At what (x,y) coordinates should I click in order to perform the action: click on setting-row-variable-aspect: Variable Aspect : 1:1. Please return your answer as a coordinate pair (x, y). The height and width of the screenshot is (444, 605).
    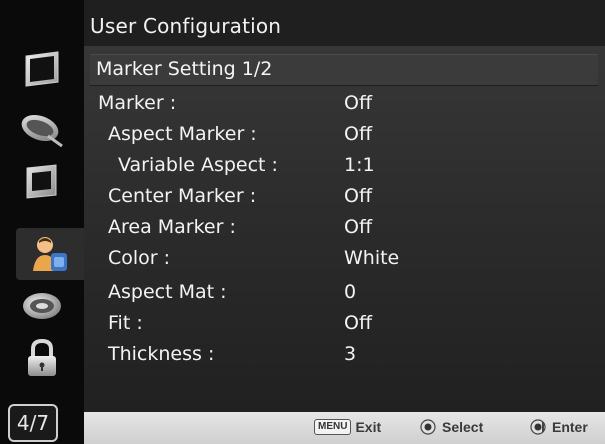
    Looking at the image, I should click on (344, 165).